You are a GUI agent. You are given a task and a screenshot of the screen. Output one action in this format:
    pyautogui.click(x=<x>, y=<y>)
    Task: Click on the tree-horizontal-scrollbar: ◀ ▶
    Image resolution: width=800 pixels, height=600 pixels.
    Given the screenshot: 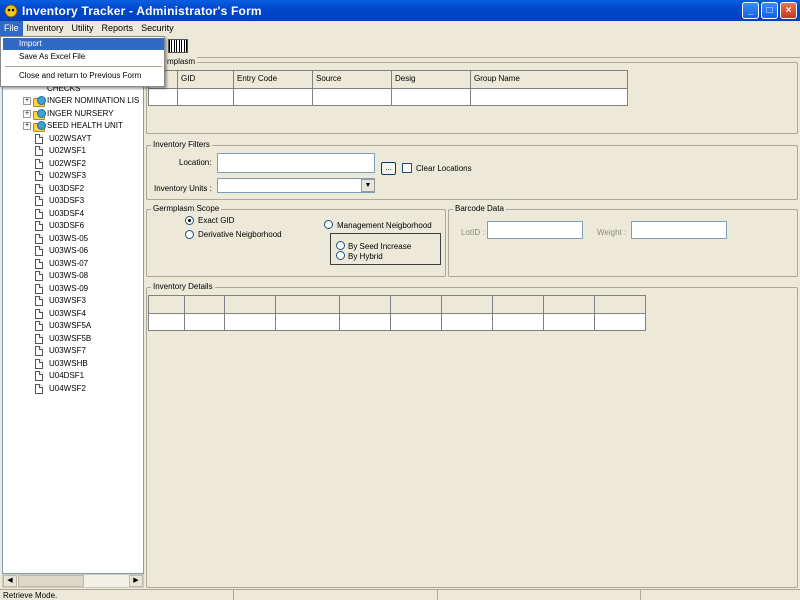 What is the action you would take?
    pyautogui.click(x=73, y=581)
    